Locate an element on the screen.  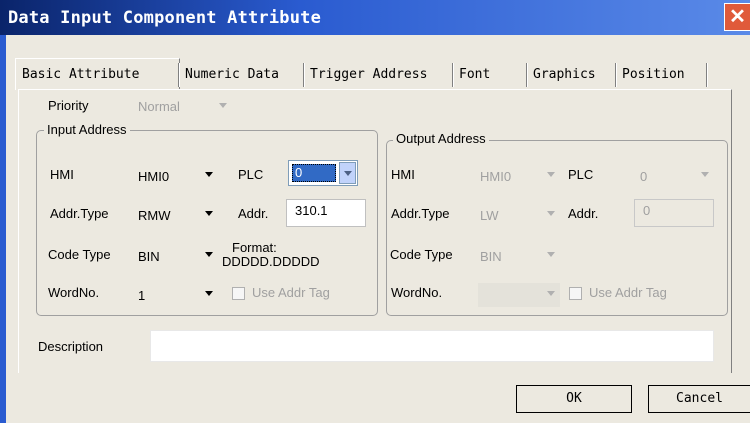
output-plc-value: 0 is located at coordinates (644, 176).